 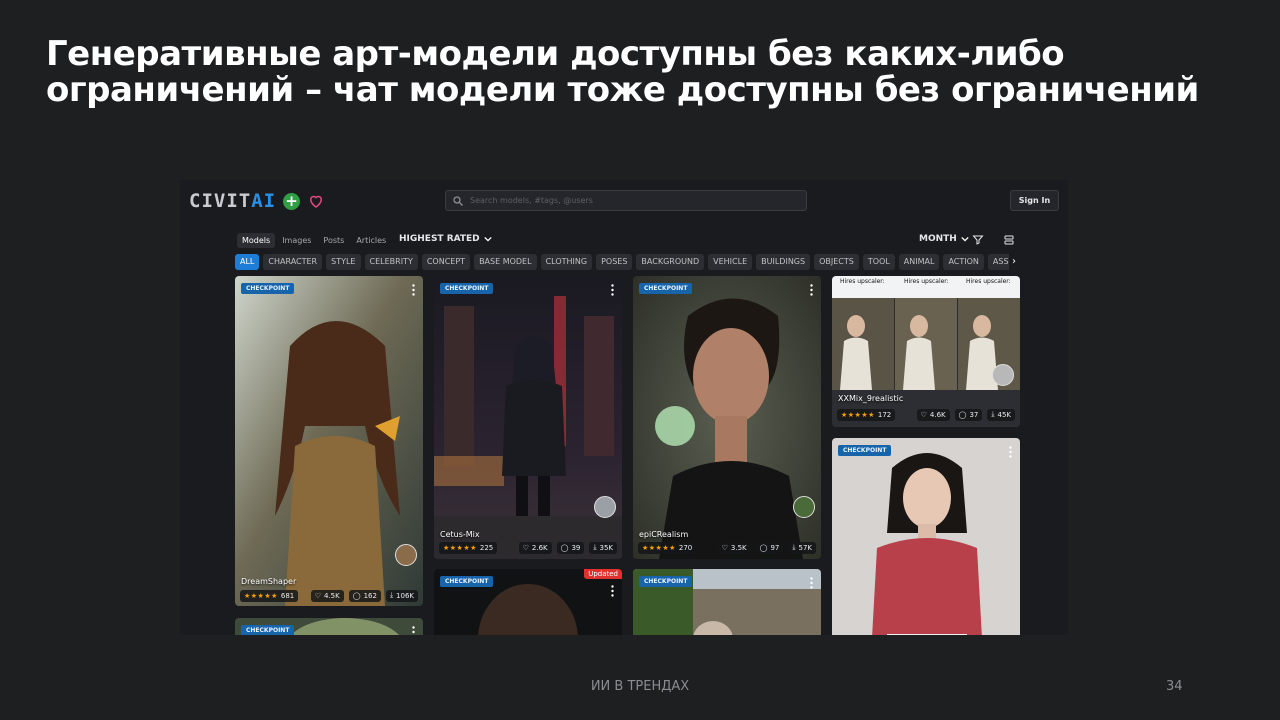 What do you see at coordinates (963, 262) in the screenshot?
I see `category-action: ACTION` at bounding box center [963, 262].